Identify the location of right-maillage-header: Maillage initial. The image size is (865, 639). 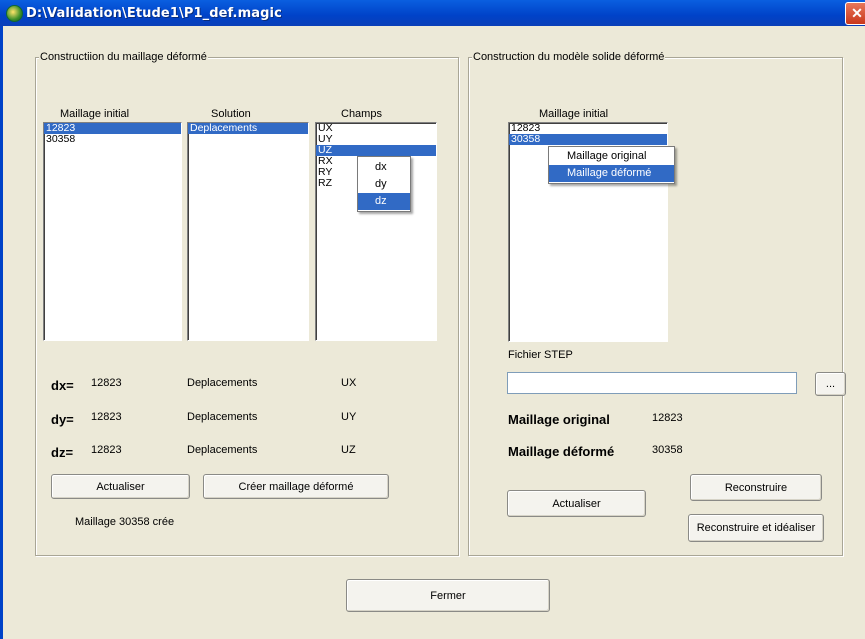
(574, 114).